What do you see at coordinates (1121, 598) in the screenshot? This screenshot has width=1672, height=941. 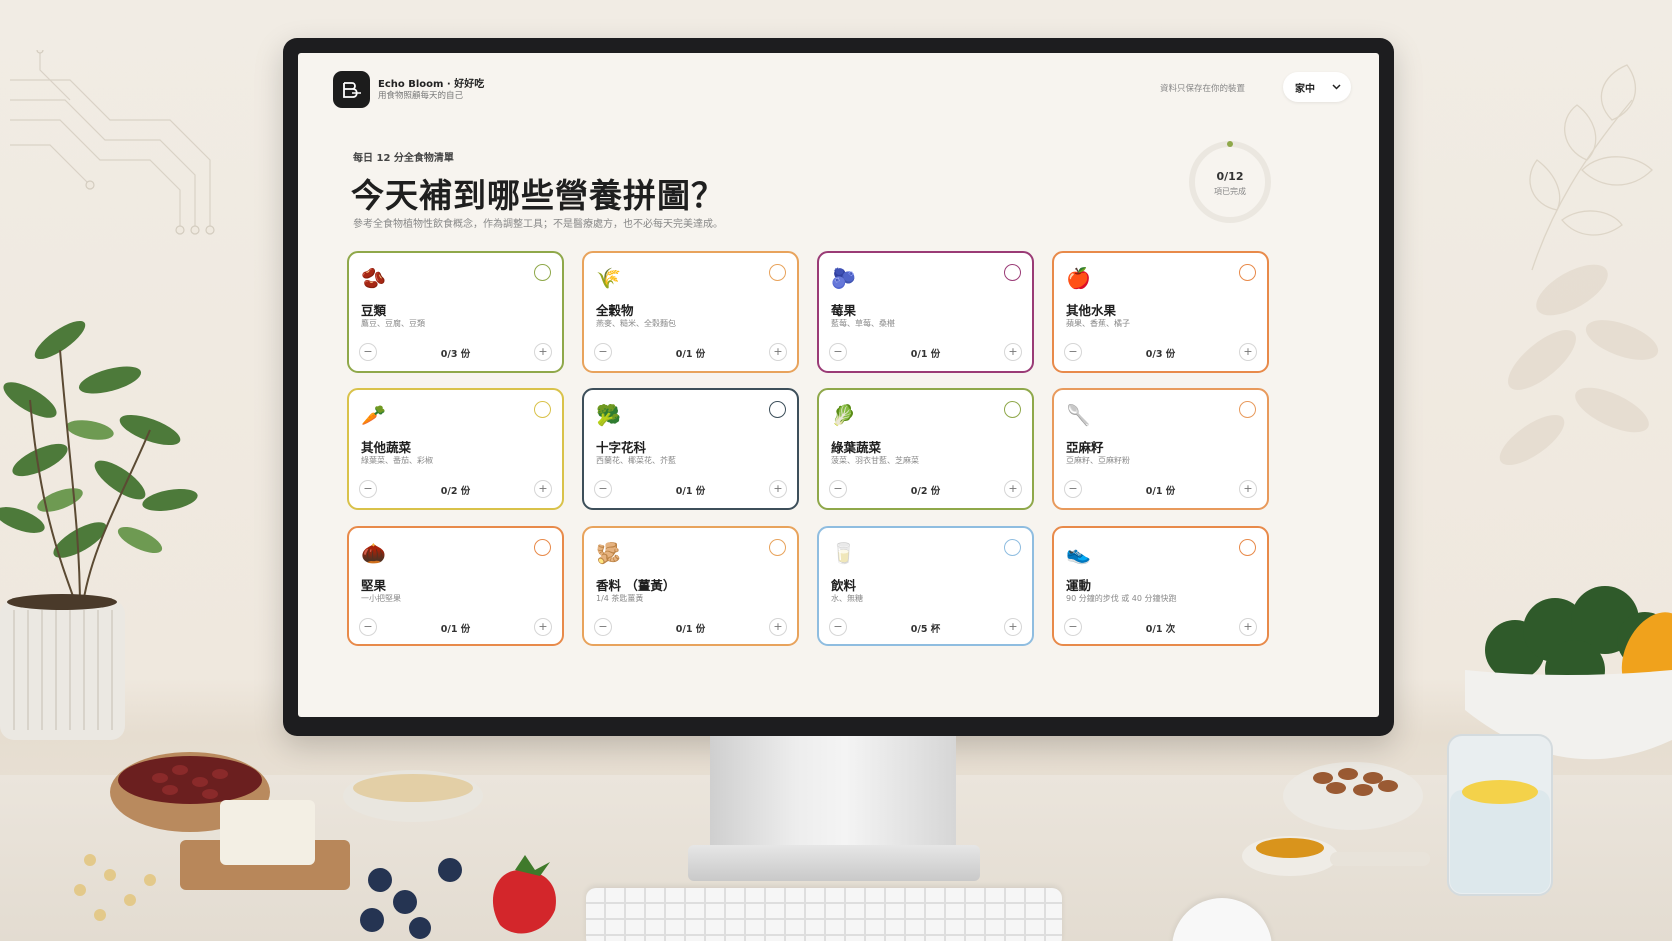 I see `card-description: 90 分鐘的步伐 或 40 分鐘快跑` at bounding box center [1121, 598].